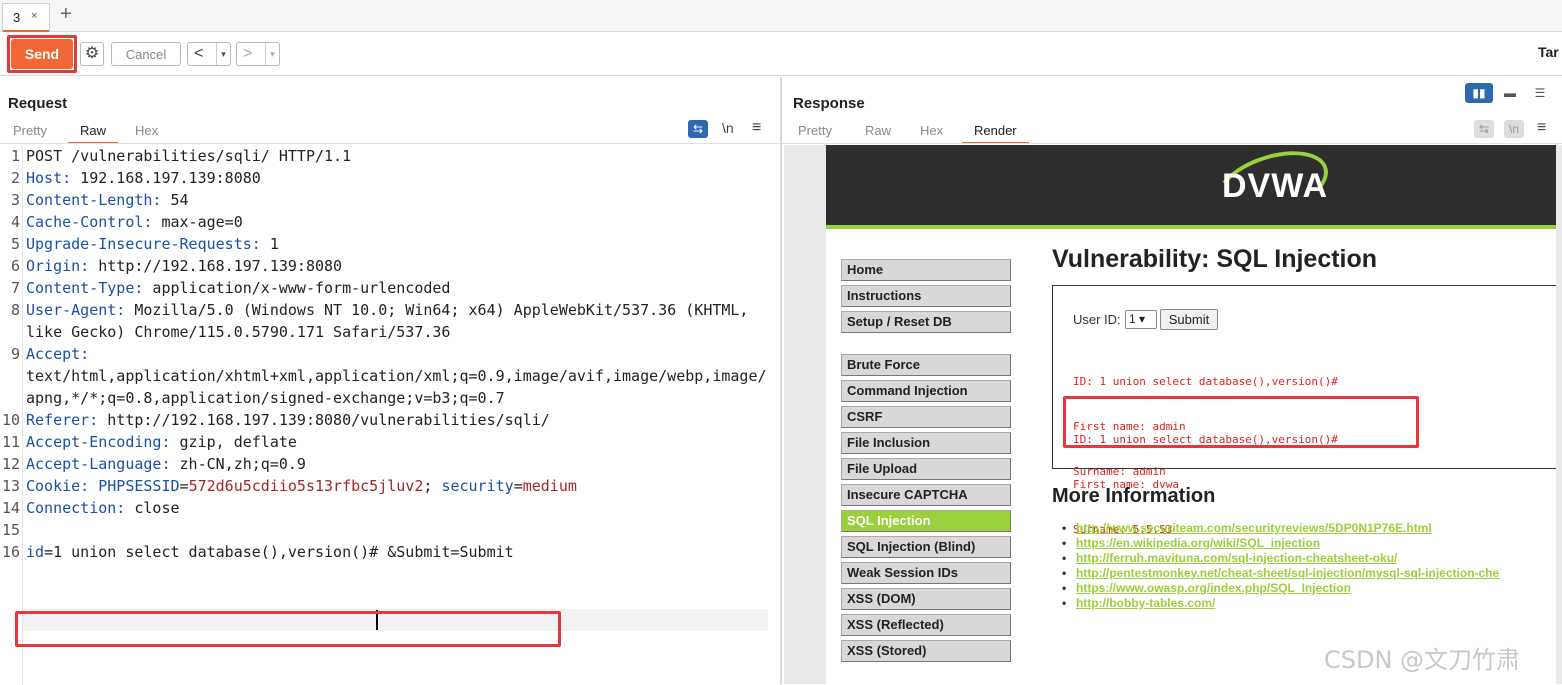  Describe the element at coordinates (26, 18) in the screenshot. I see `tab-3: 3 ×` at that location.